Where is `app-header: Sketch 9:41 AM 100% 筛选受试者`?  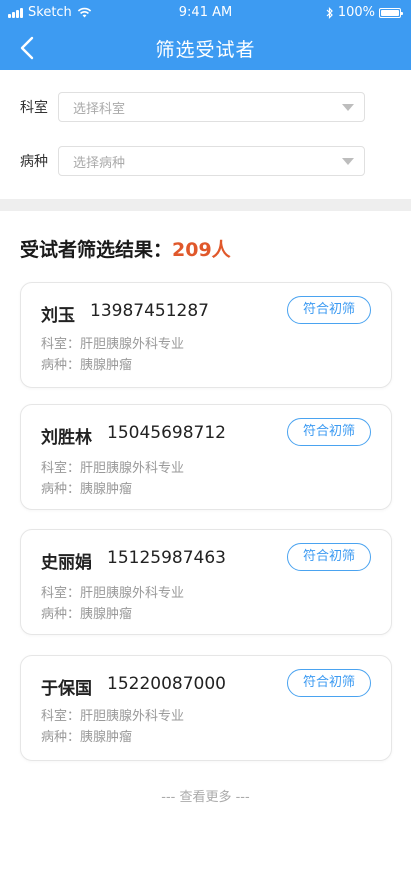
app-header: Sketch 9:41 AM 100% 筛选受试者 is located at coordinates (205, 35).